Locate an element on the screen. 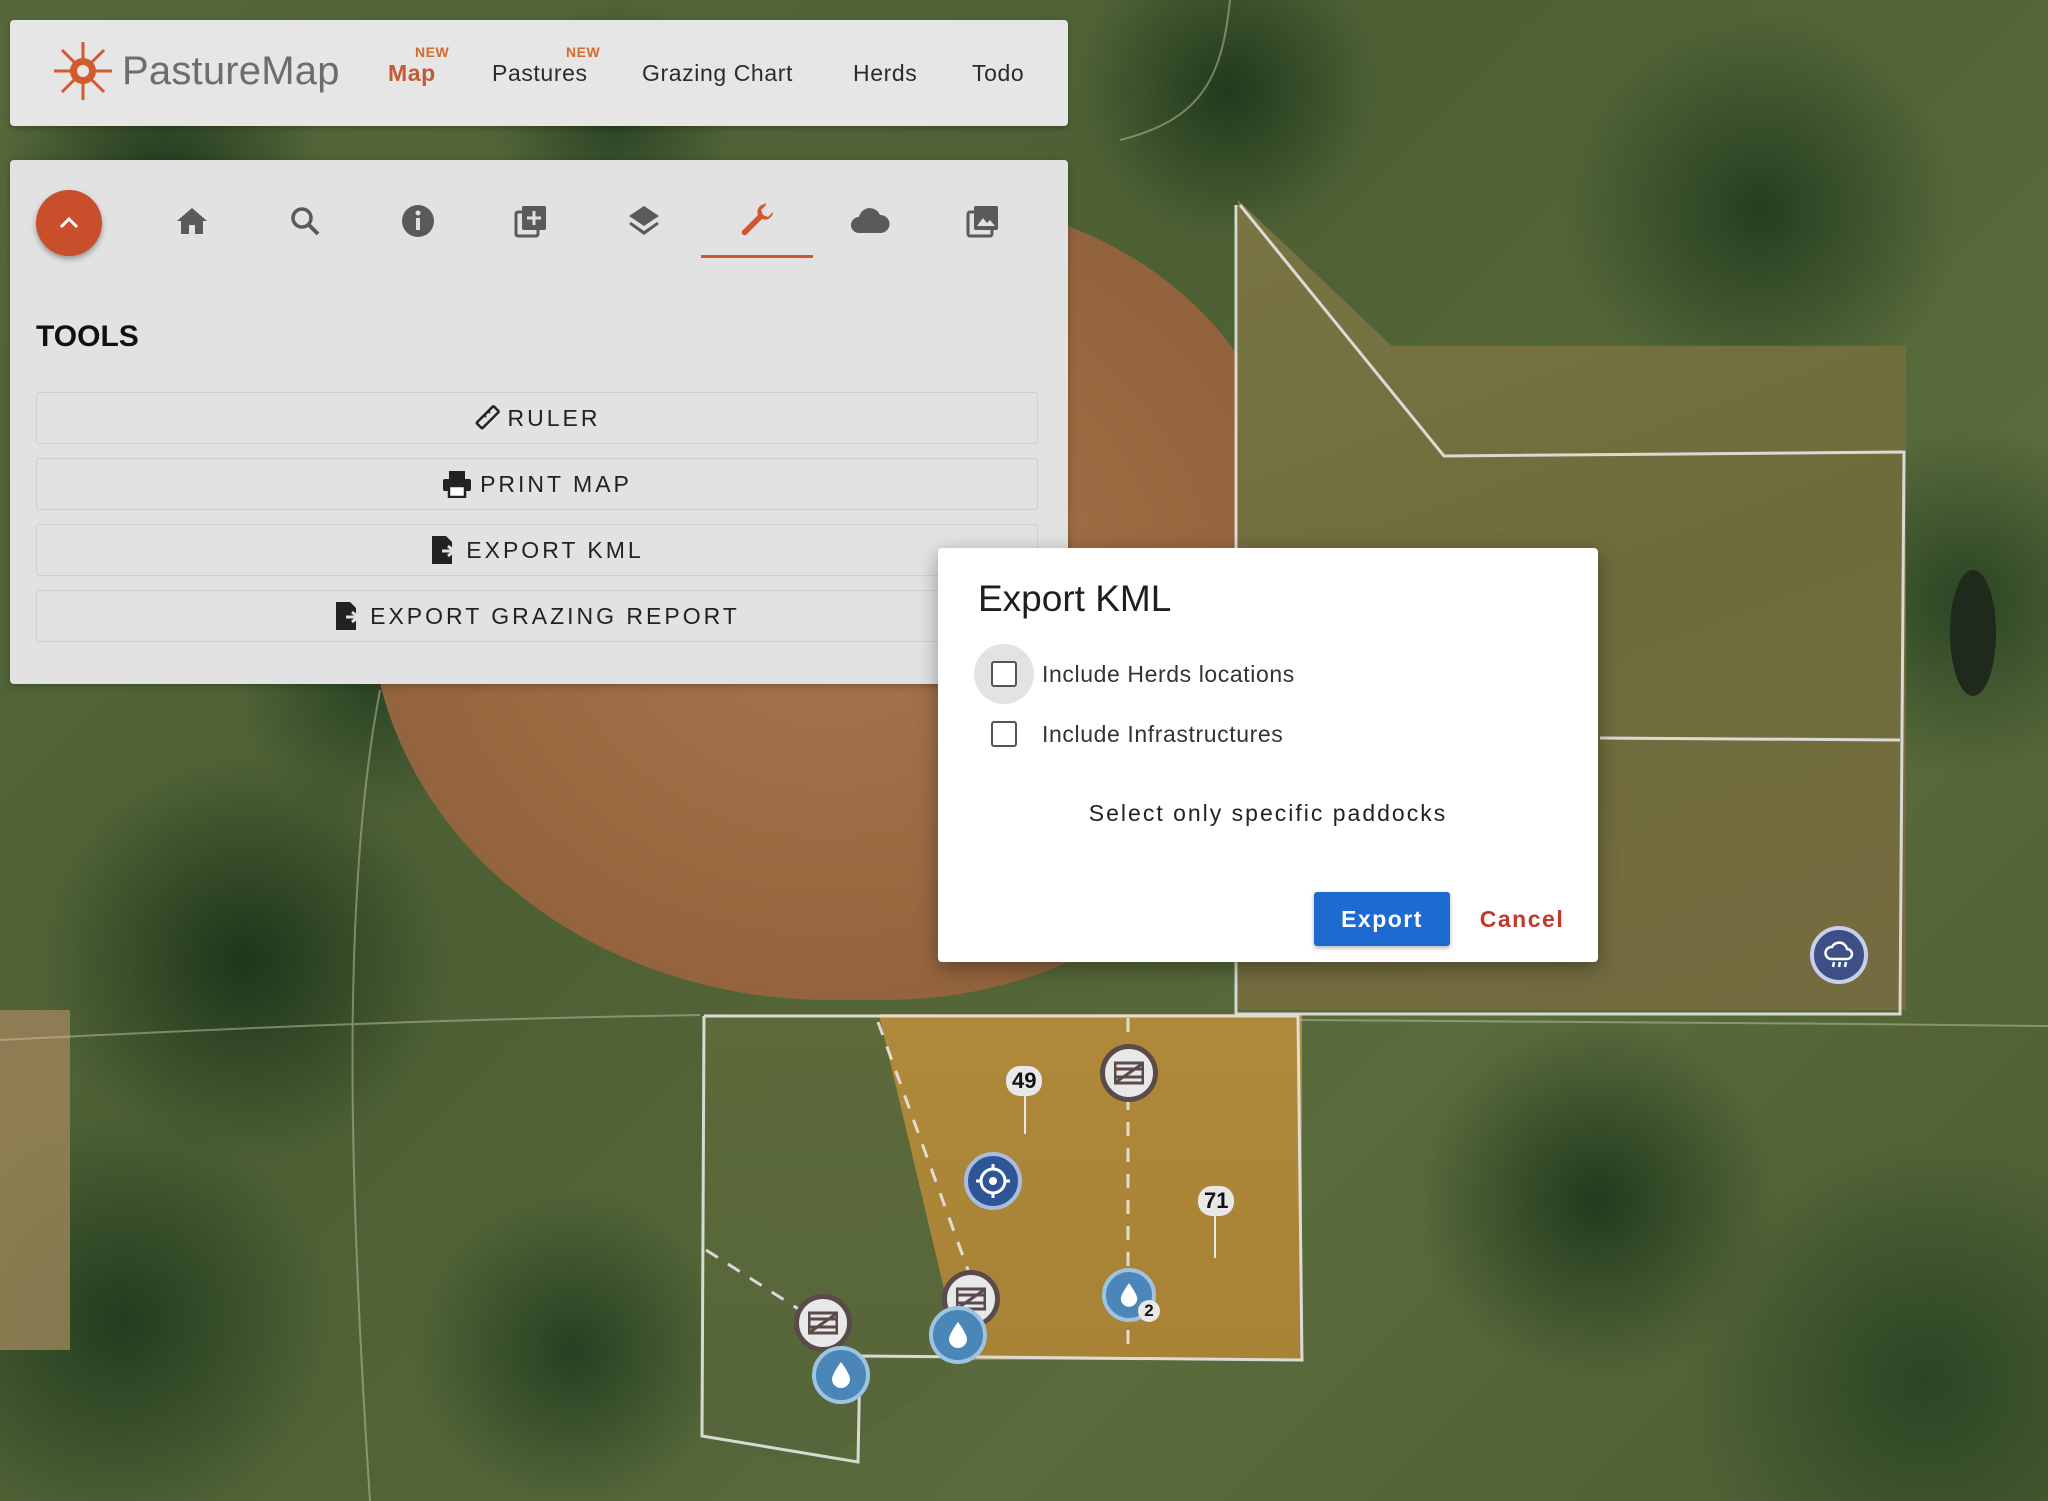 This screenshot has height=1501, width=2048. crosshair-icon is located at coordinates (993, 1181).